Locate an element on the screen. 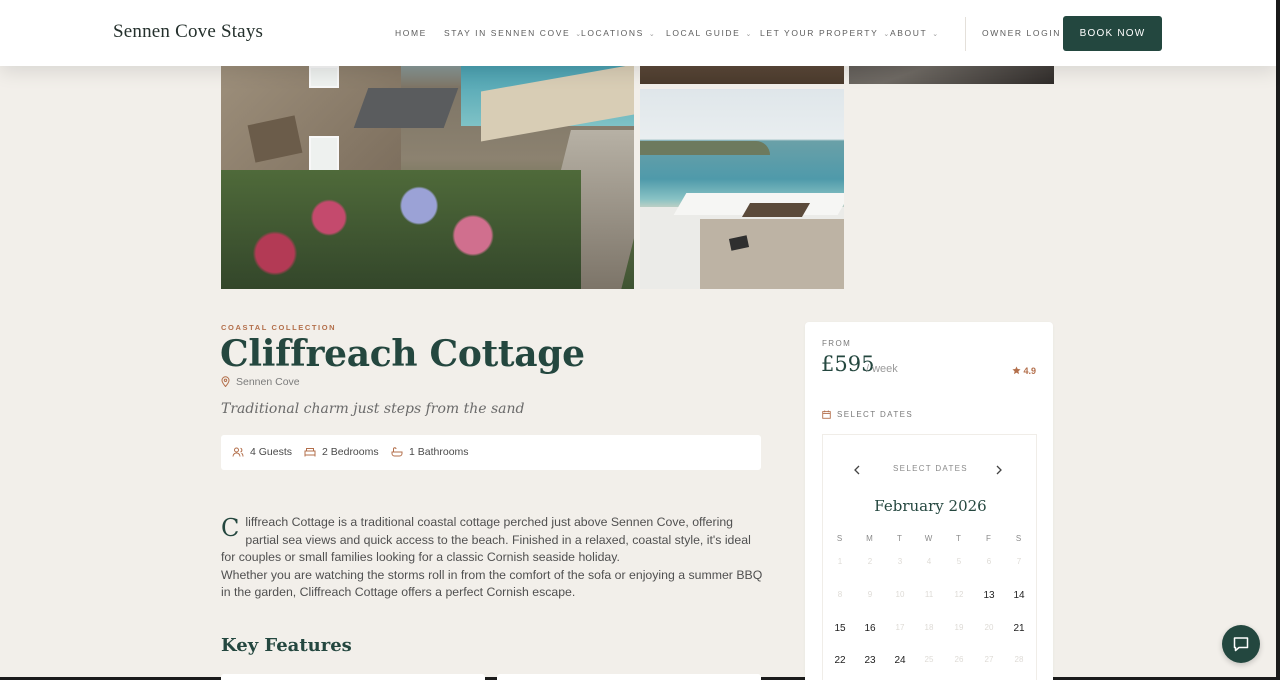 The image size is (1280, 680). calendar-day-unavailable: 27 is located at coordinates (989, 659).